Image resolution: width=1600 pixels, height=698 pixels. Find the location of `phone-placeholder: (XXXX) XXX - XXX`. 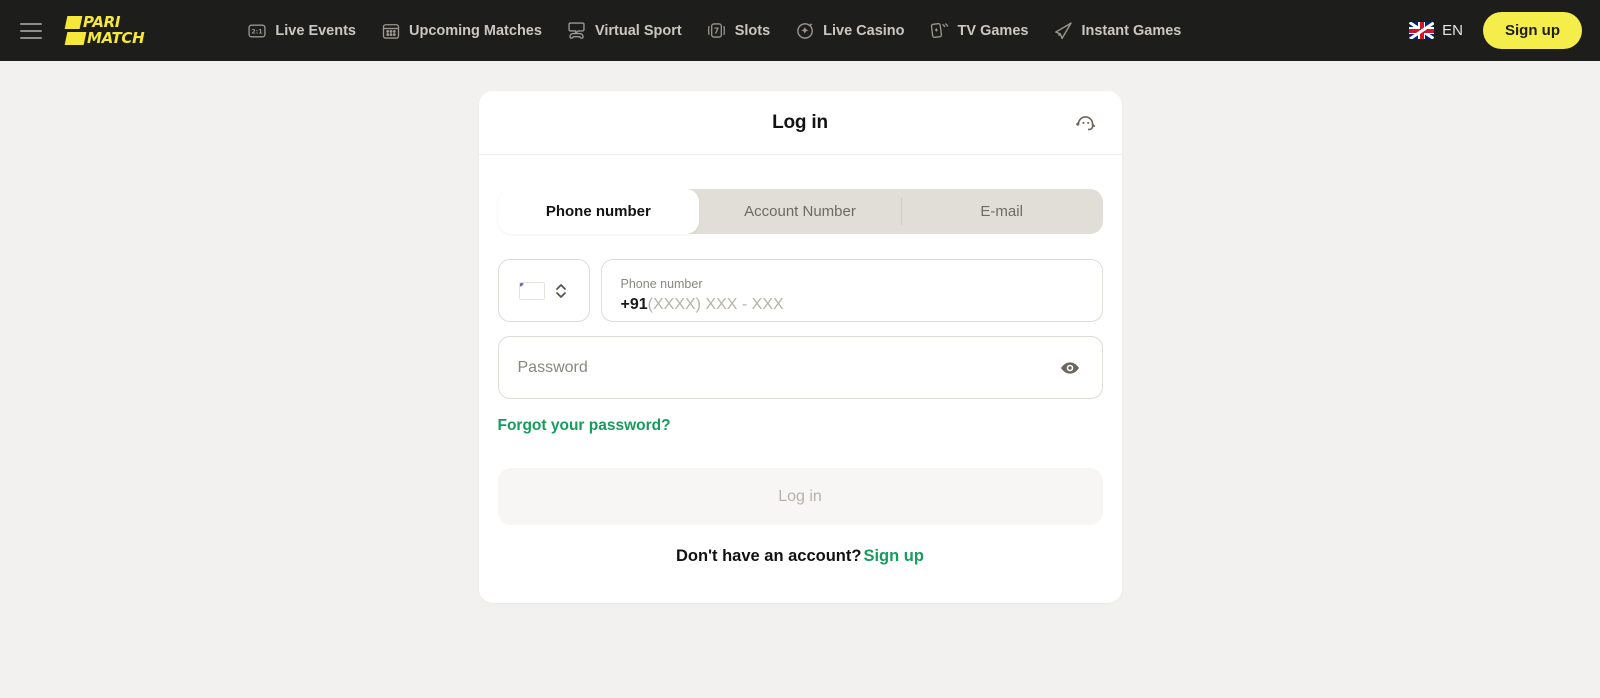

phone-placeholder: (XXXX) XXX - XXX is located at coordinates (715, 304).